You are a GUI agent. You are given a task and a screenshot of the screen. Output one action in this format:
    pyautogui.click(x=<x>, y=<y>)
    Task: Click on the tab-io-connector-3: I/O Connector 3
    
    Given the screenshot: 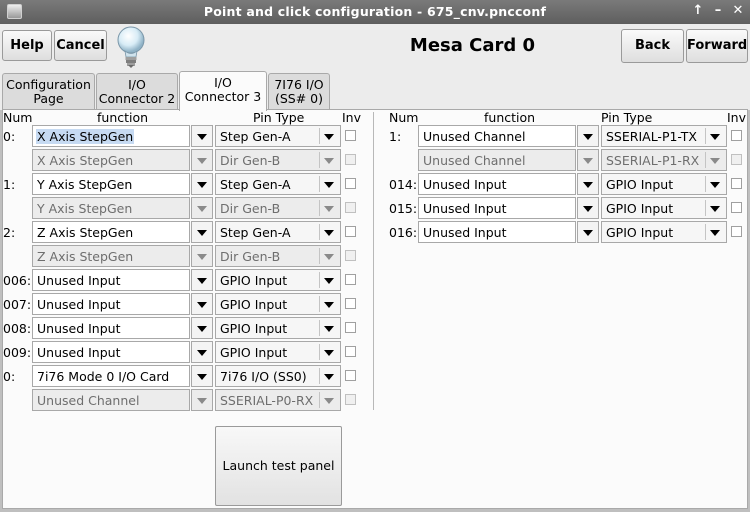 What is the action you would take?
    pyautogui.click(x=223, y=91)
    